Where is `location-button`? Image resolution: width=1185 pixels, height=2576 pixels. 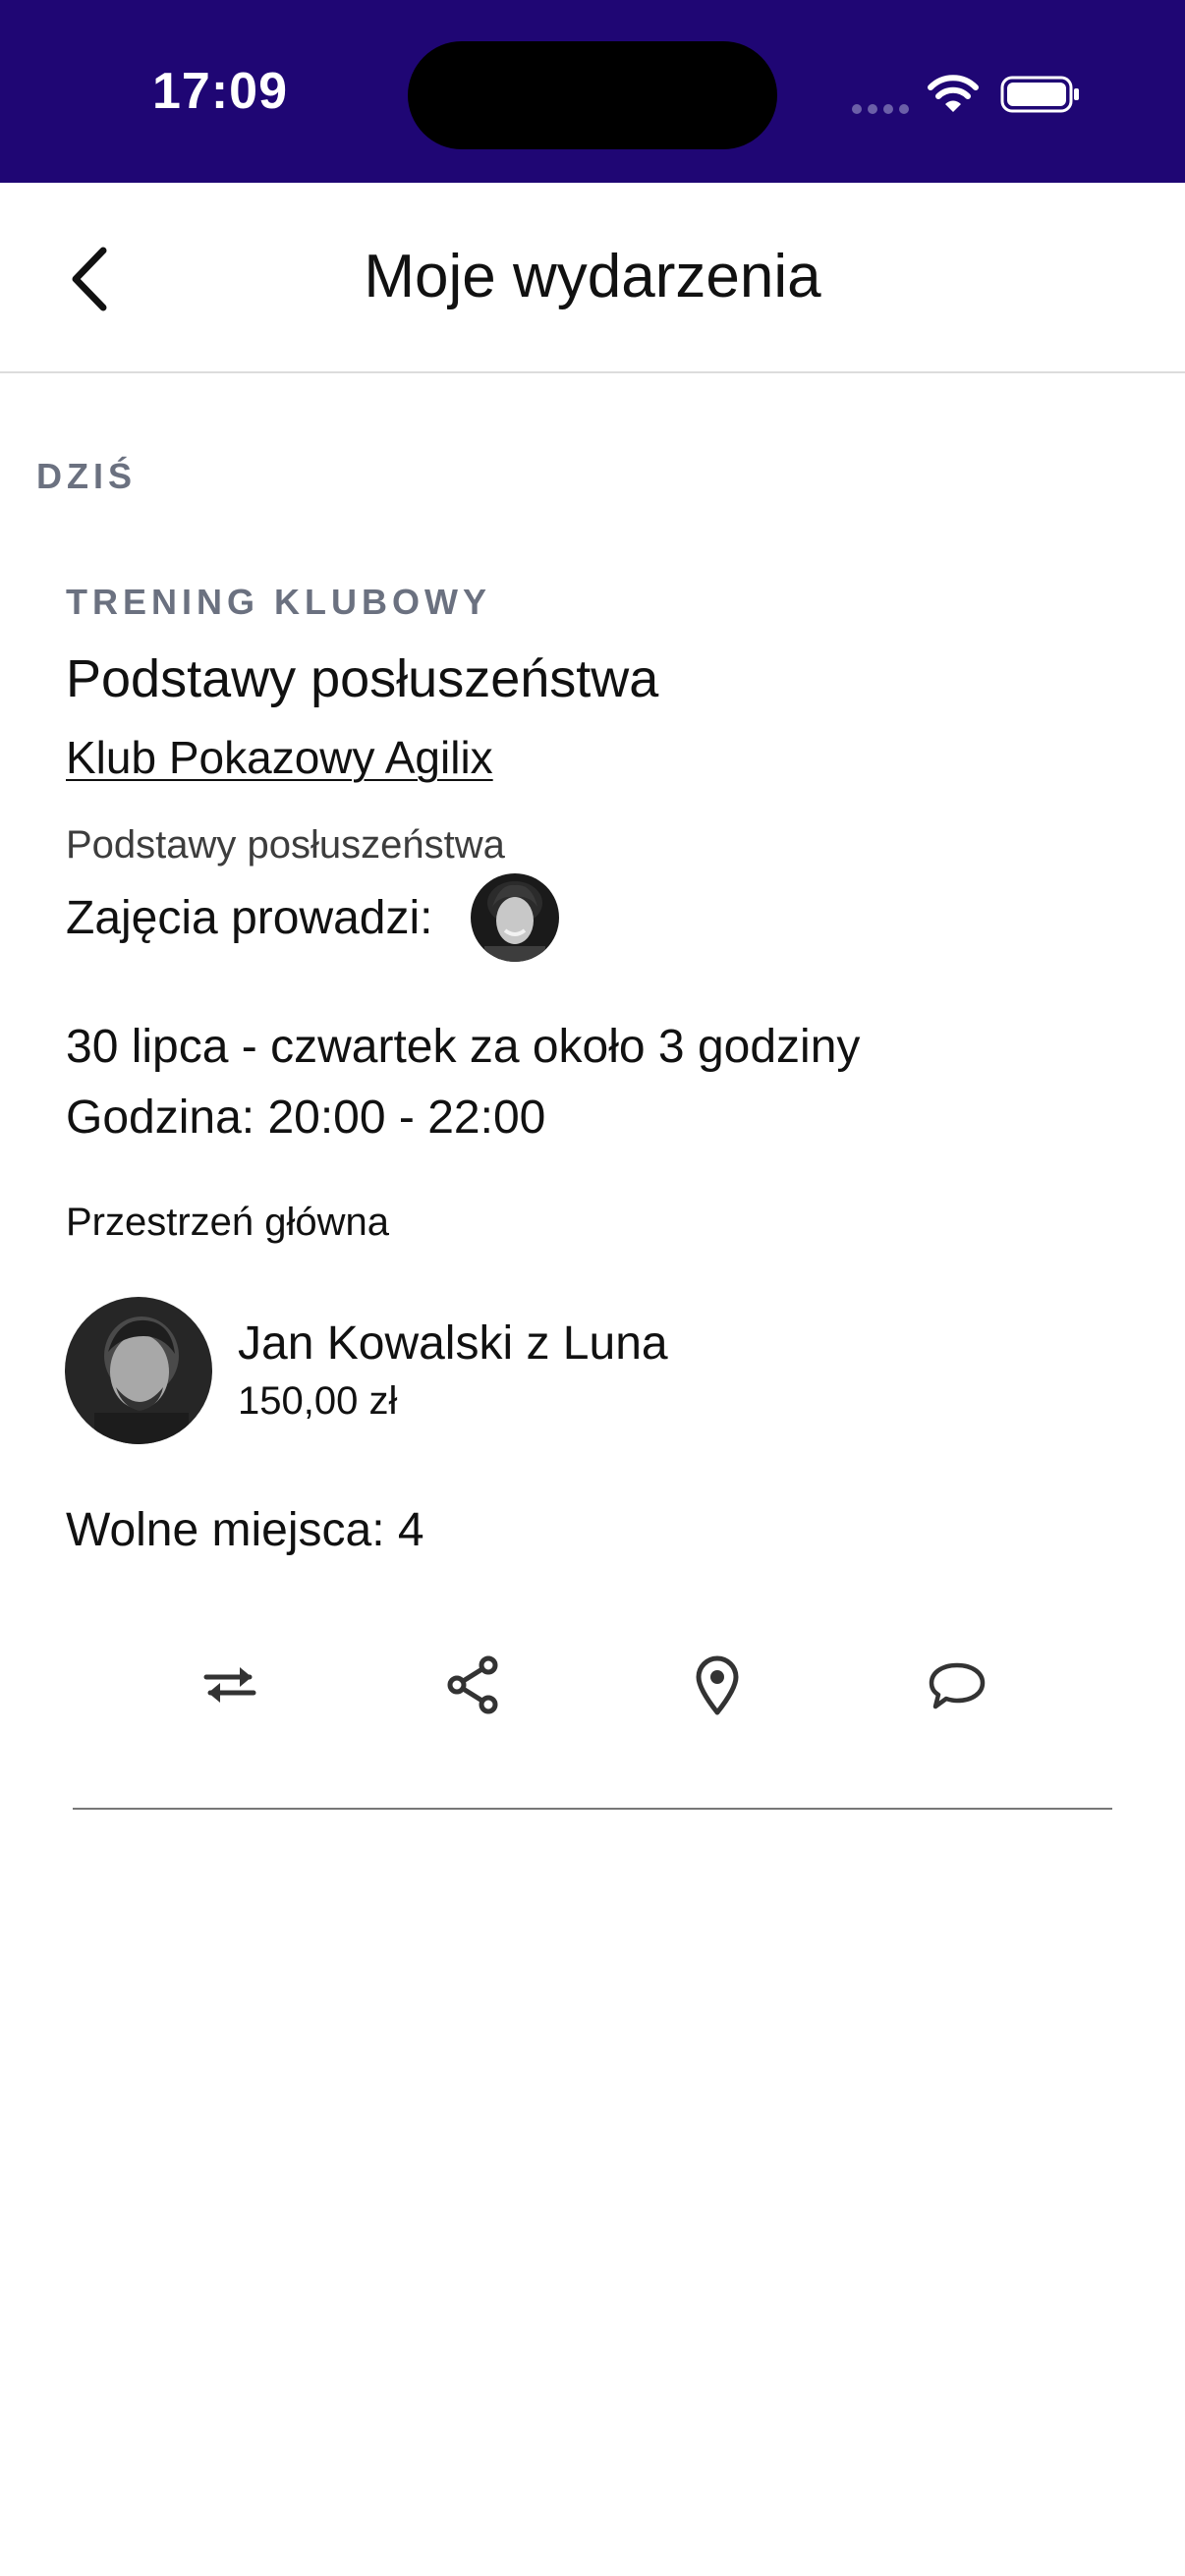 location-button is located at coordinates (718, 1685).